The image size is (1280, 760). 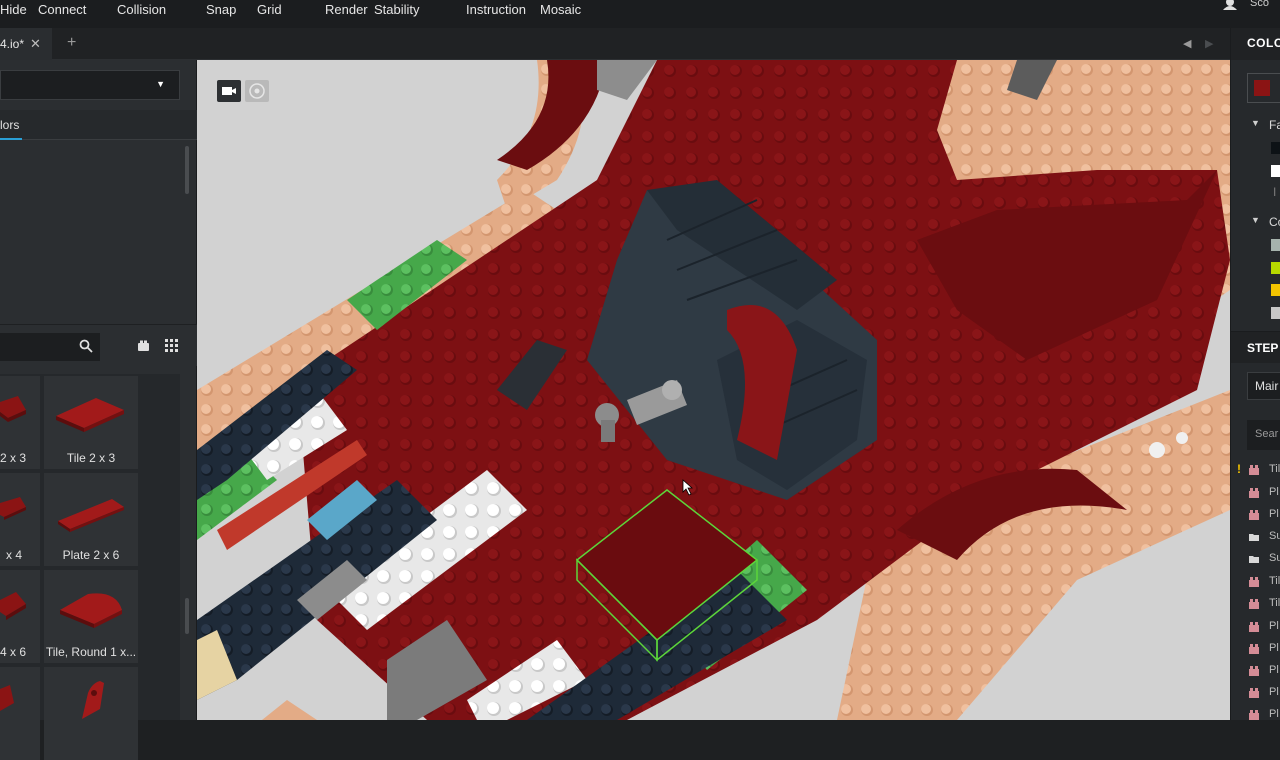 What do you see at coordinates (10, 125) in the screenshot?
I see `tab-colors-label: lors` at bounding box center [10, 125].